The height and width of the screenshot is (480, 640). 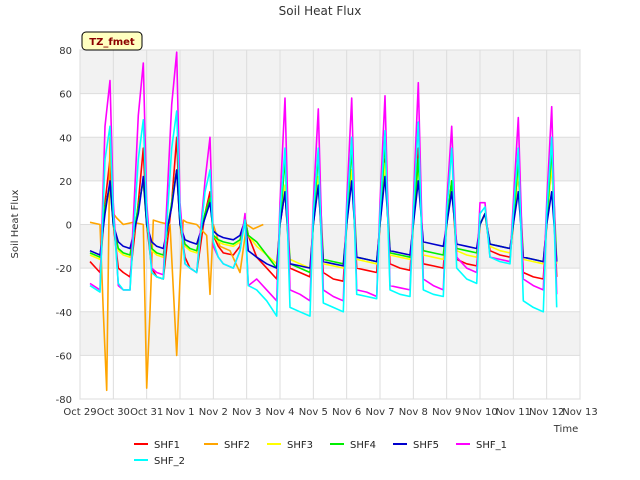 I want to click on y-tick-label: 80, so click(x=65, y=51).